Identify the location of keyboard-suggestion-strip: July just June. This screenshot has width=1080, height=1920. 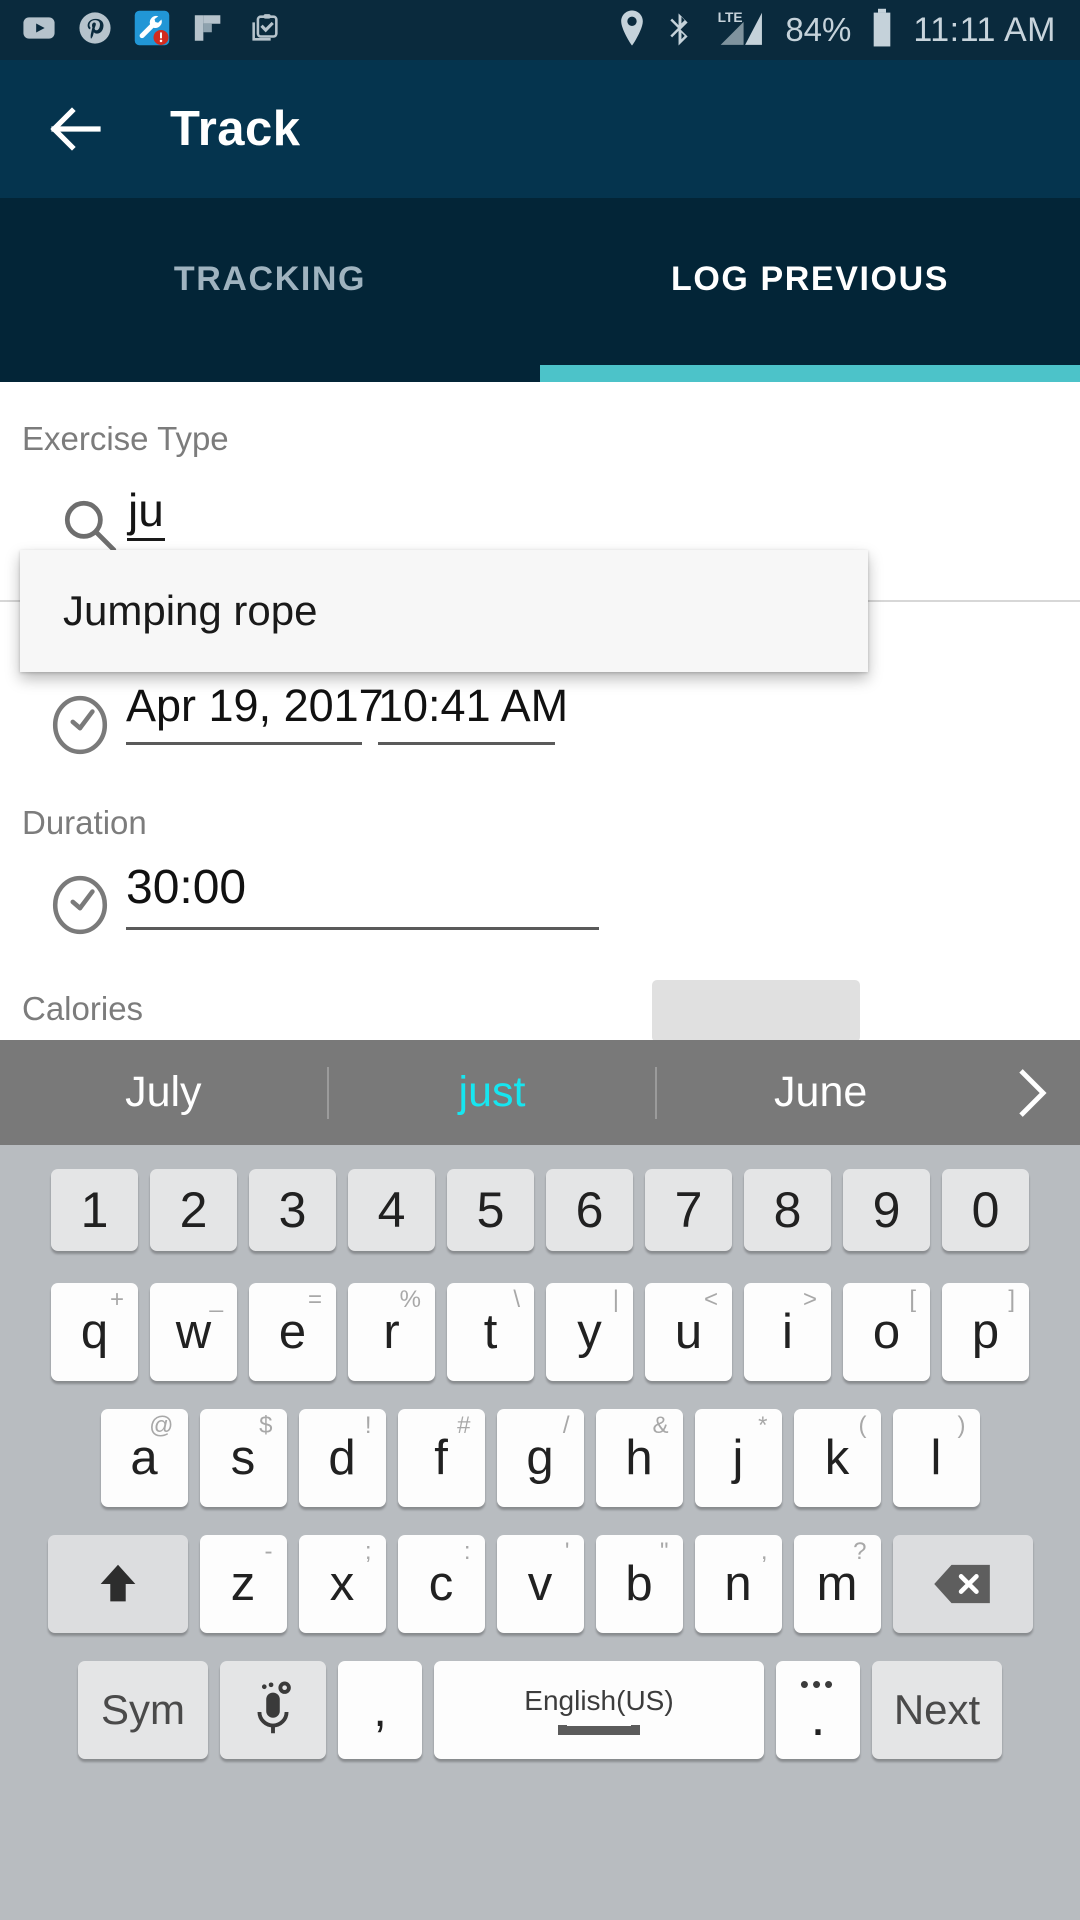
(540, 1092).